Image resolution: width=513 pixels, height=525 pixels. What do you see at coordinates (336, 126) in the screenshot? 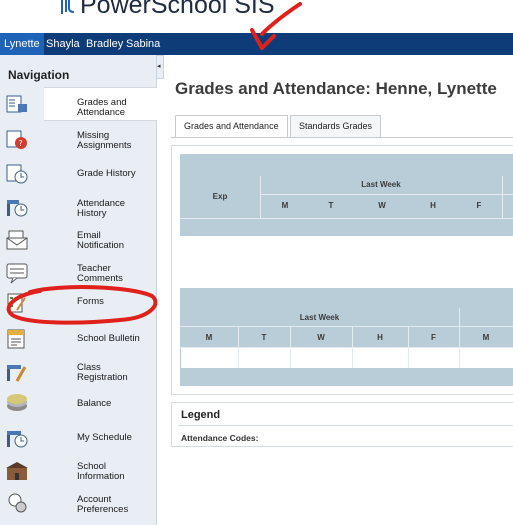
I see `tab-standards-grades: Standards Grades` at bounding box center [336, 126].